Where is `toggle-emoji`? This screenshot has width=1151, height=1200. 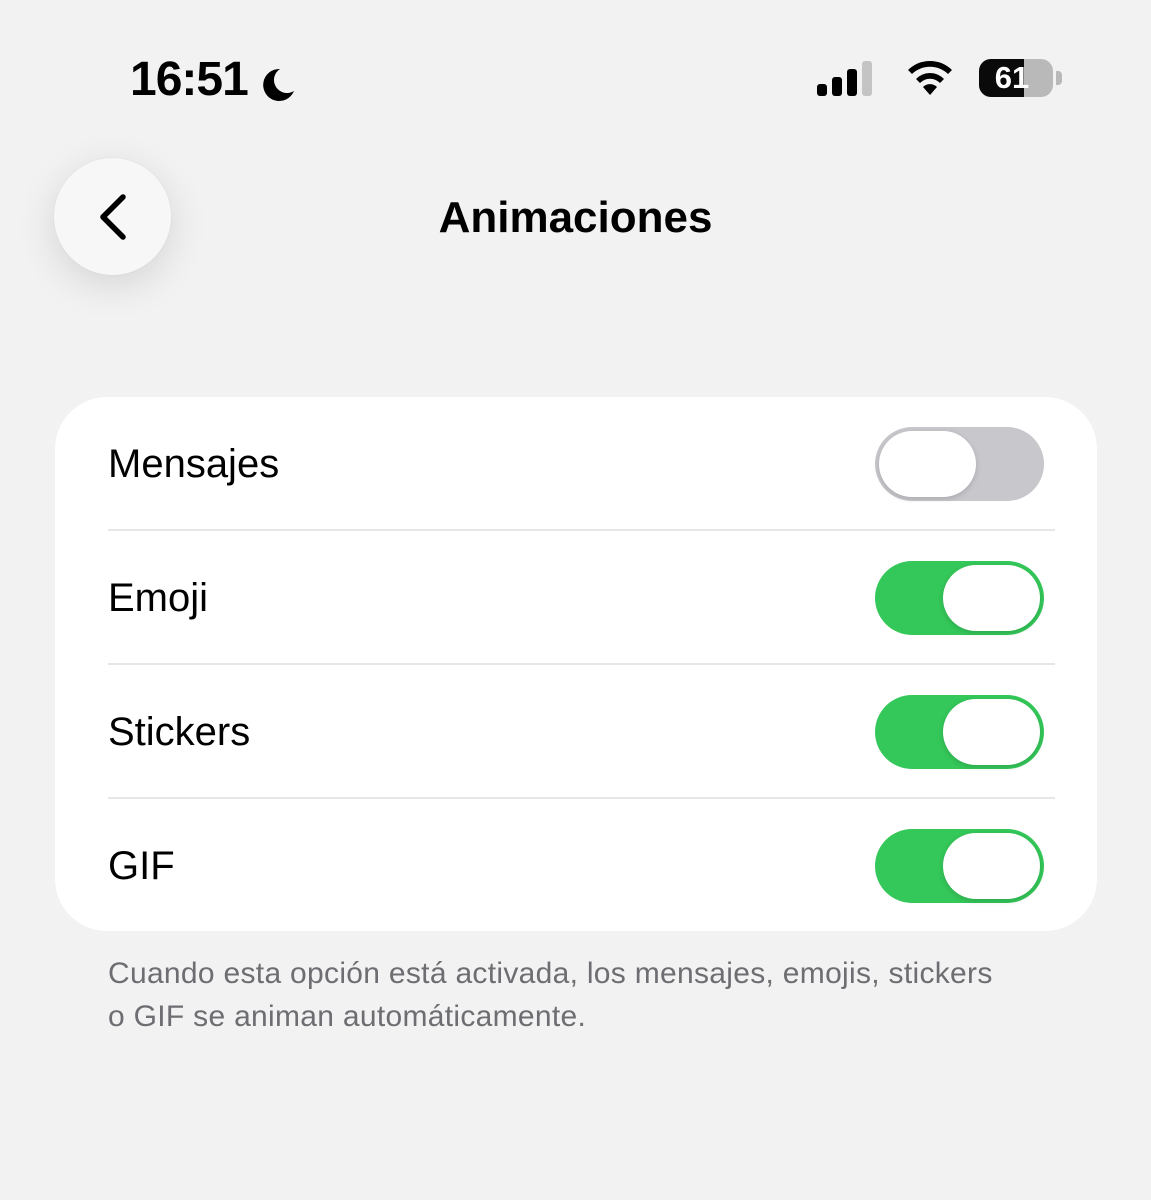
toggle-emoji is located at coordinates (959, 598).